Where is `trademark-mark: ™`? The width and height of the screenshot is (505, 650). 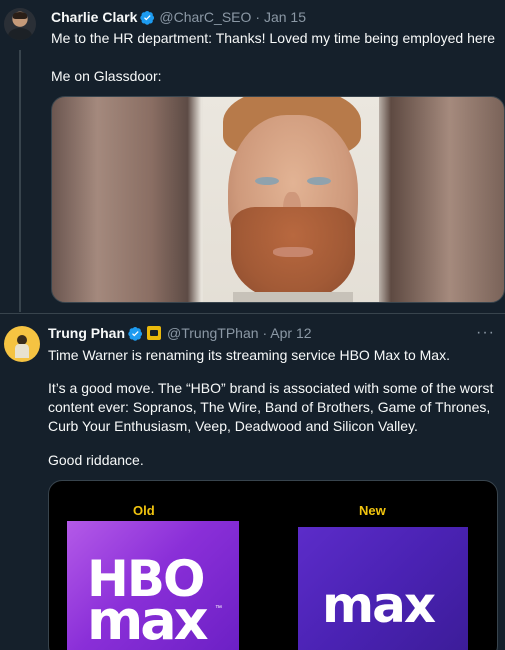
trademark-mark: ™ is located at coordinates (218, 608).